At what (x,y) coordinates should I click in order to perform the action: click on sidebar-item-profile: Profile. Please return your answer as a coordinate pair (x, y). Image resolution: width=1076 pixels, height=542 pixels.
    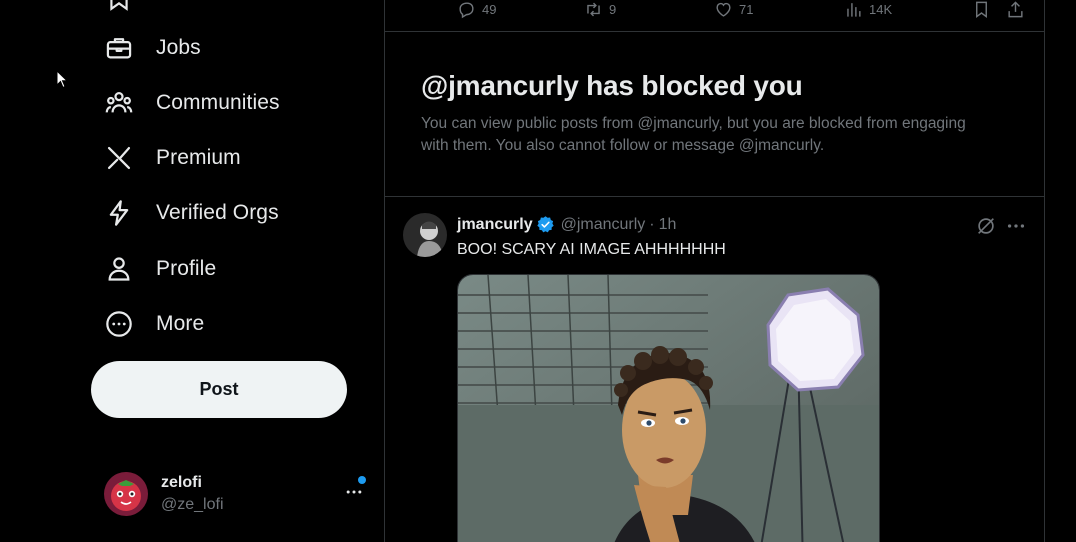
    Looking at the image, I should click on (166, 269).